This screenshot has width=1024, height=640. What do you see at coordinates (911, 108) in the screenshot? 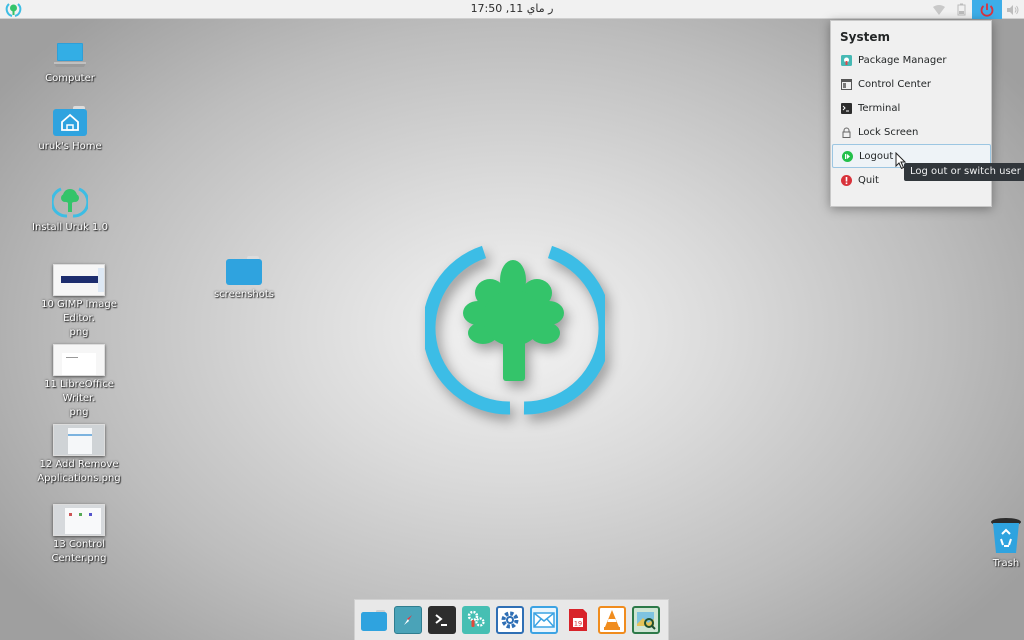
I see `menu-item-terminal: Terminal` at bounding box center [911, 108].